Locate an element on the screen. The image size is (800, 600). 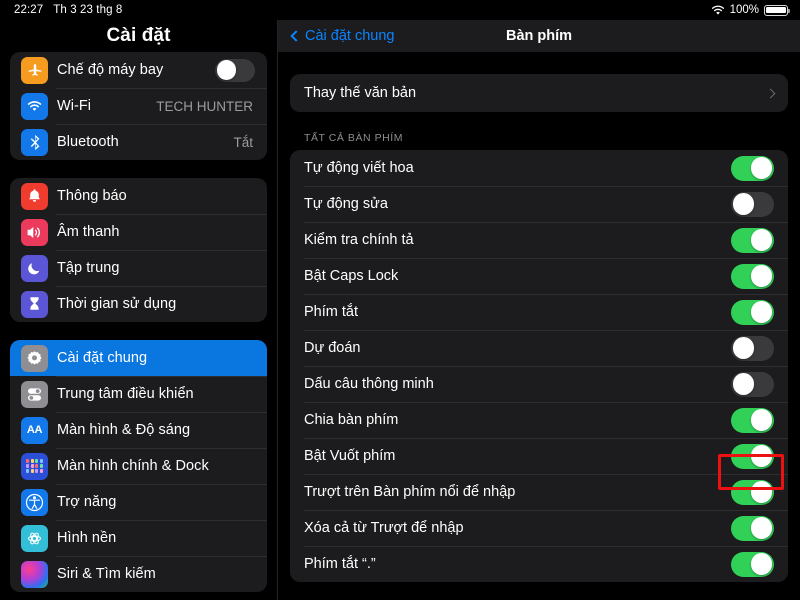
period-shortcut-toggle is located at coordinates (752, 564).